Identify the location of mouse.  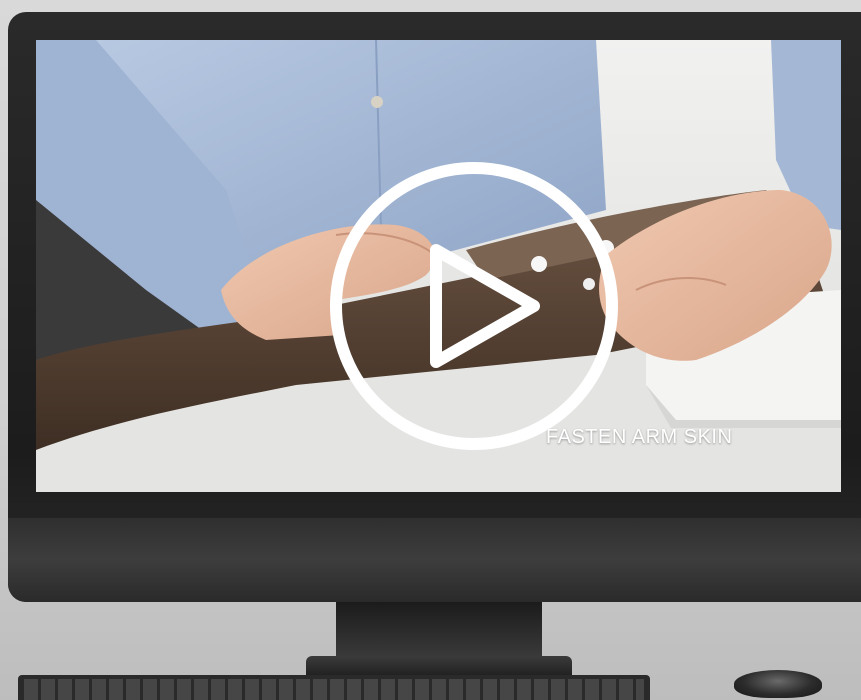
(778, 684).